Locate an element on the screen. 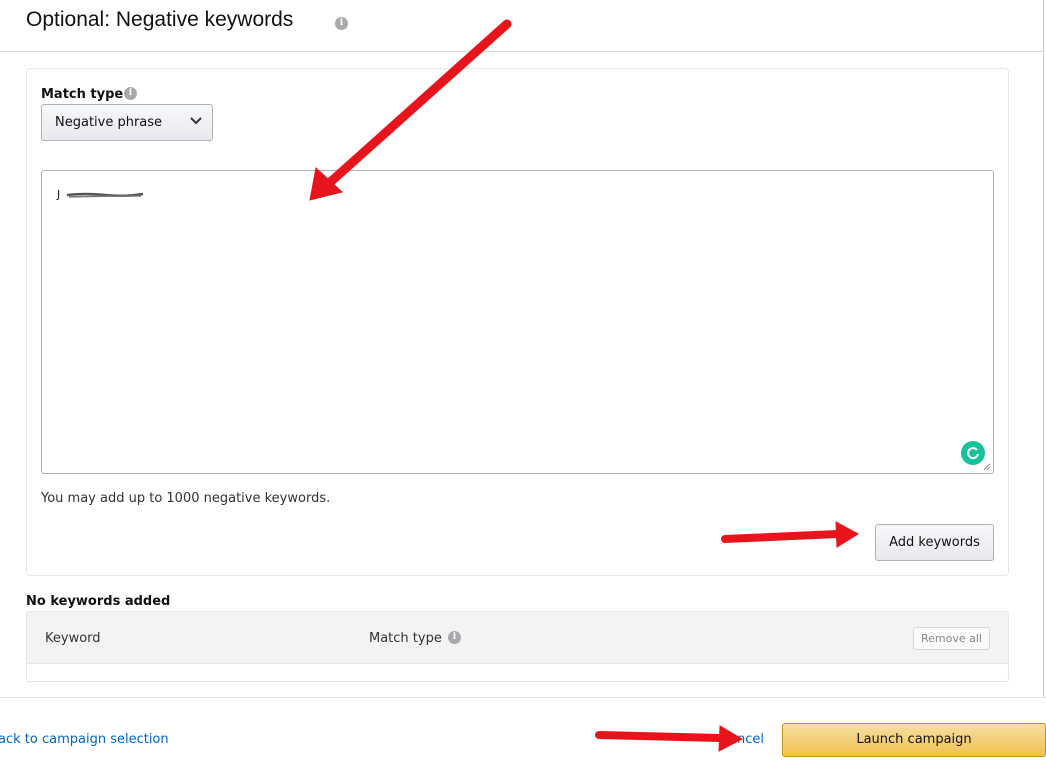 This screenshot has height=767, width=1046. match-type-select: Negative phrase is located at coordinates (127, 122).